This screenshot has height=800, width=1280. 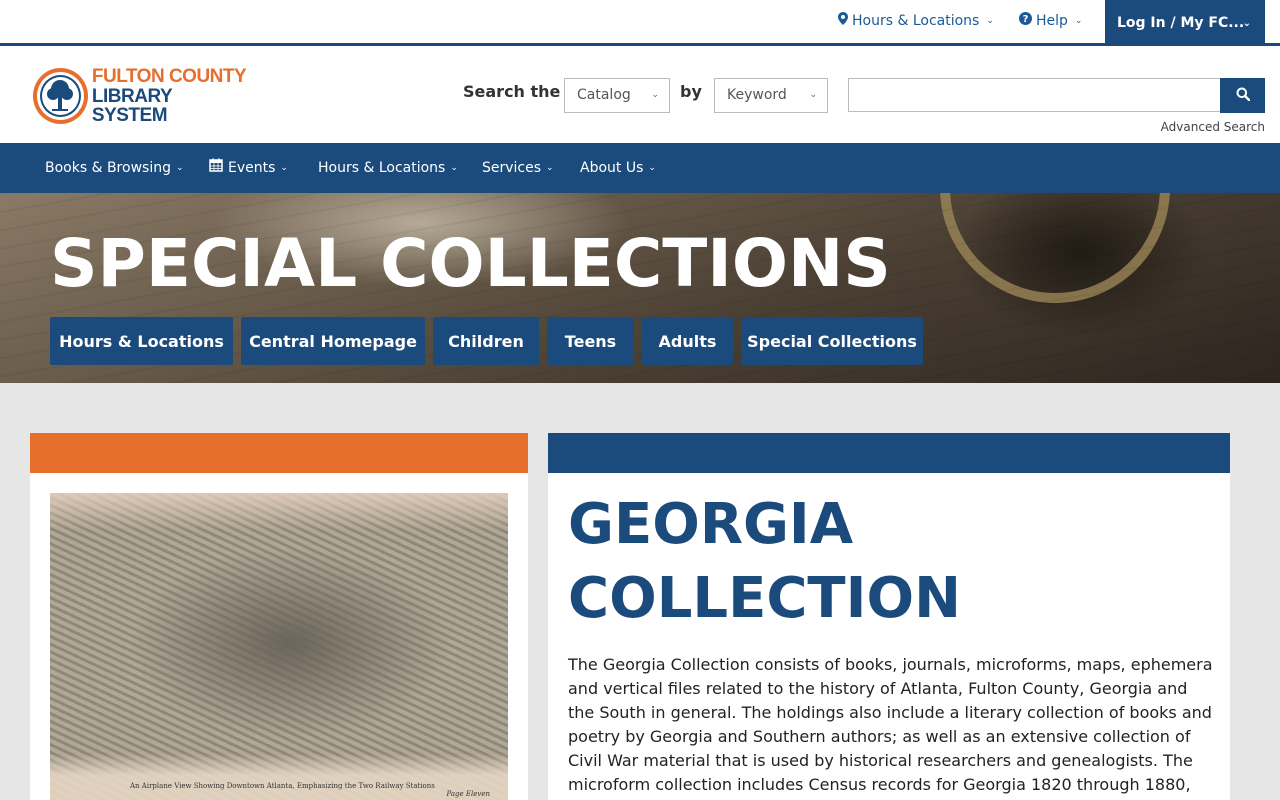 I want to click on search-scope-value: Catalog, so click(x=604, y=95).